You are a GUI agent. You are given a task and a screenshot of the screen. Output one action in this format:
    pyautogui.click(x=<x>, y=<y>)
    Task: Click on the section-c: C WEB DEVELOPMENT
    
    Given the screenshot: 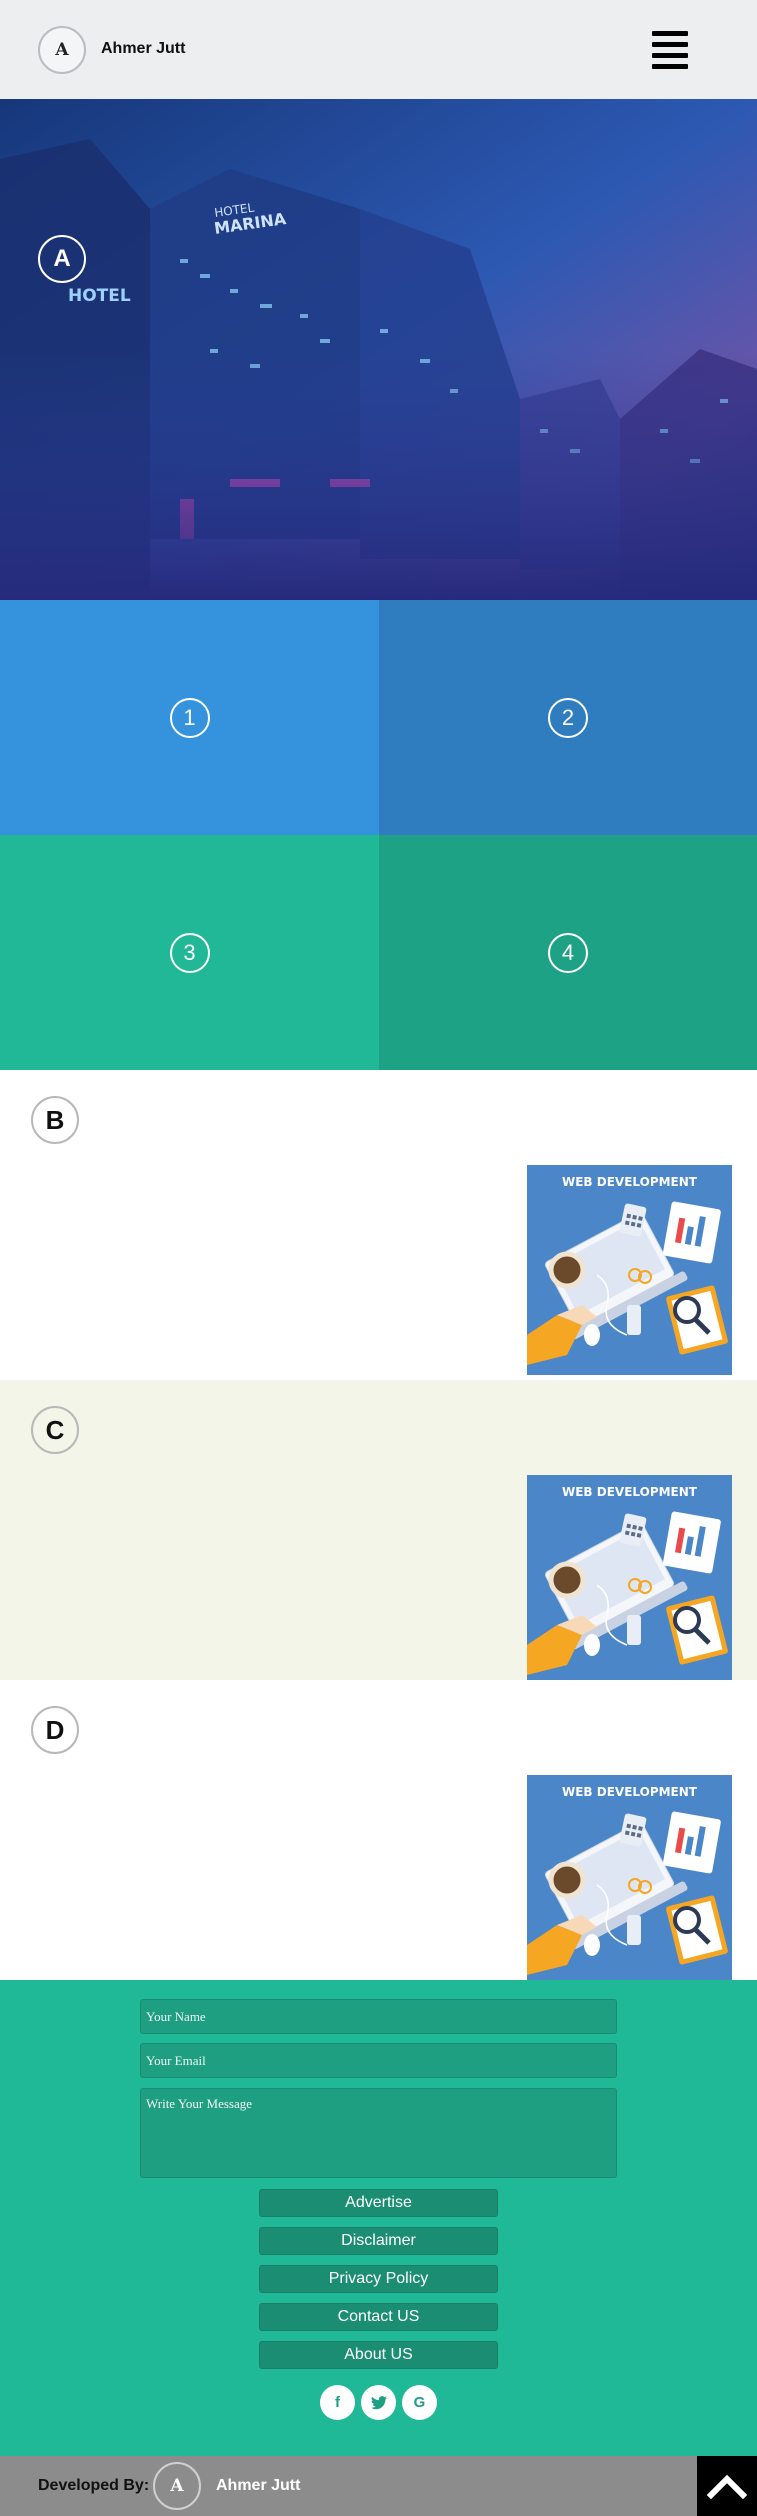 What is the action you would take?
    pyautogui.click(x=378, y=1532)
    